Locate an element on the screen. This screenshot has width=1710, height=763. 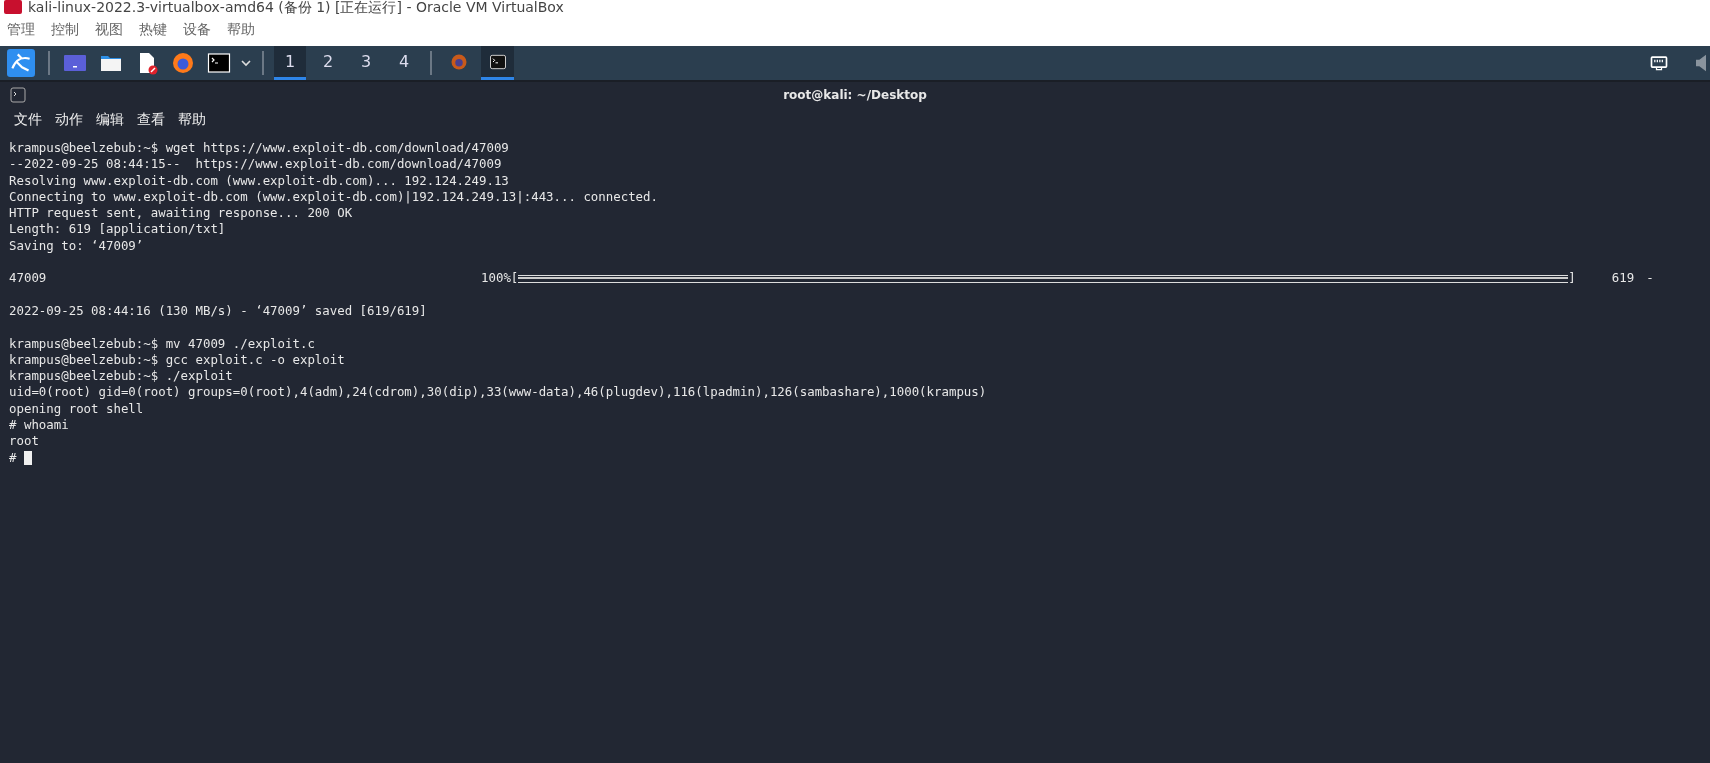
terminal-text: 619 is located at coordinates (1623, 278).